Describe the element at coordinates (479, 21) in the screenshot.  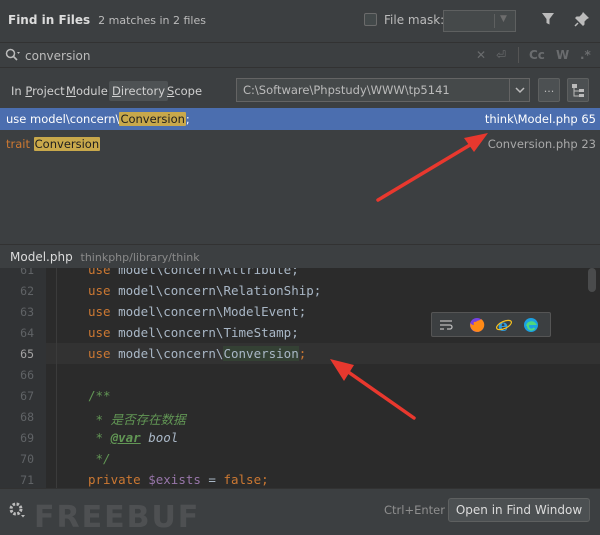
I see `file-mask-combo: ▼` at that location.